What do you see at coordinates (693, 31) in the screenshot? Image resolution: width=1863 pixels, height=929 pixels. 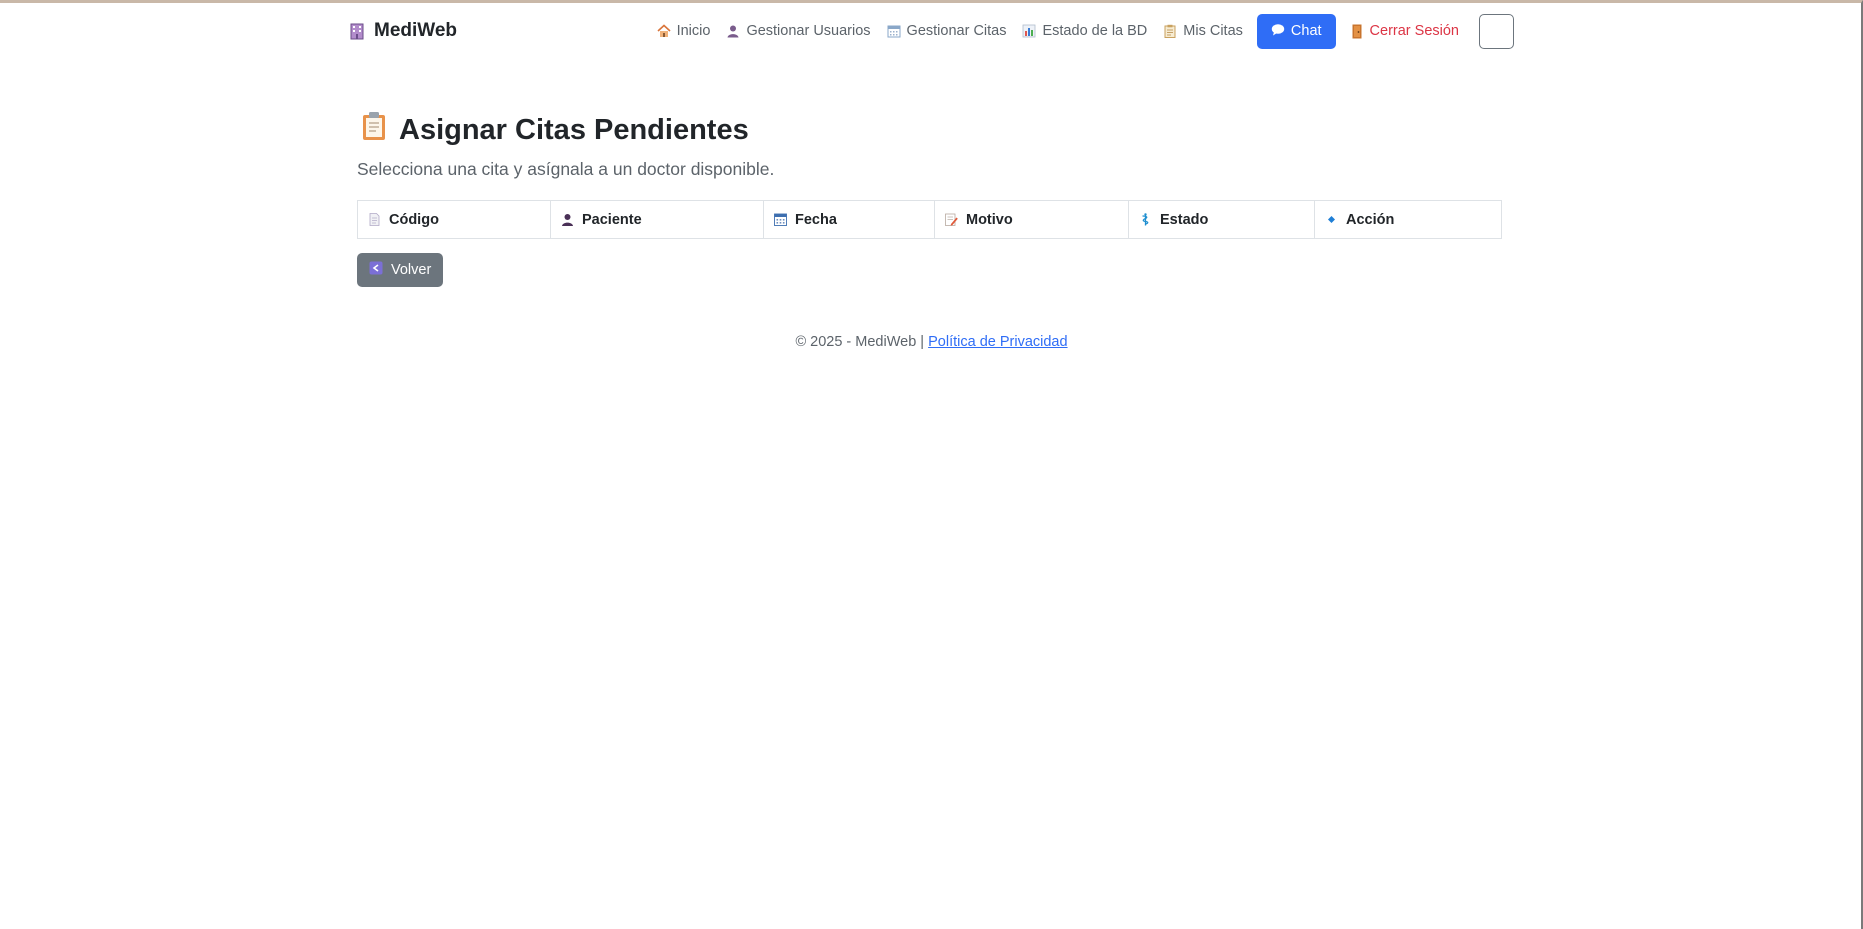 I see `nav-item-label: Inicio` at bounding box center [693, 31].